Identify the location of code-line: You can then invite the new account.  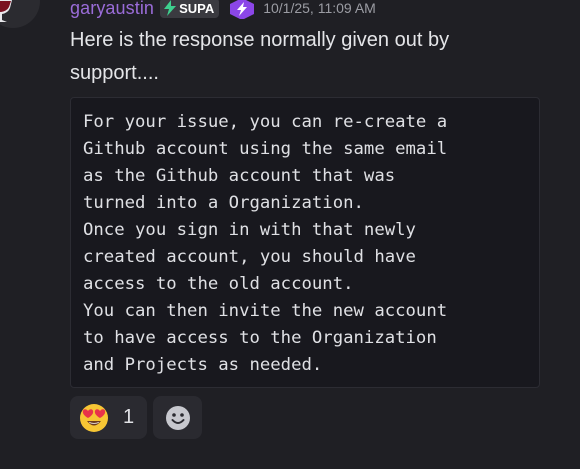
(265, 311).